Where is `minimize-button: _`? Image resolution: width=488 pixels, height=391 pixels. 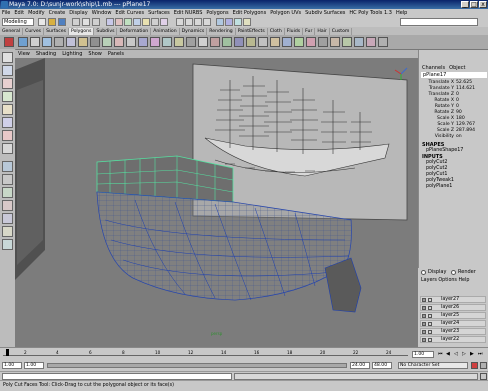 minimize-button: _ is located at coordinates (465, 4).